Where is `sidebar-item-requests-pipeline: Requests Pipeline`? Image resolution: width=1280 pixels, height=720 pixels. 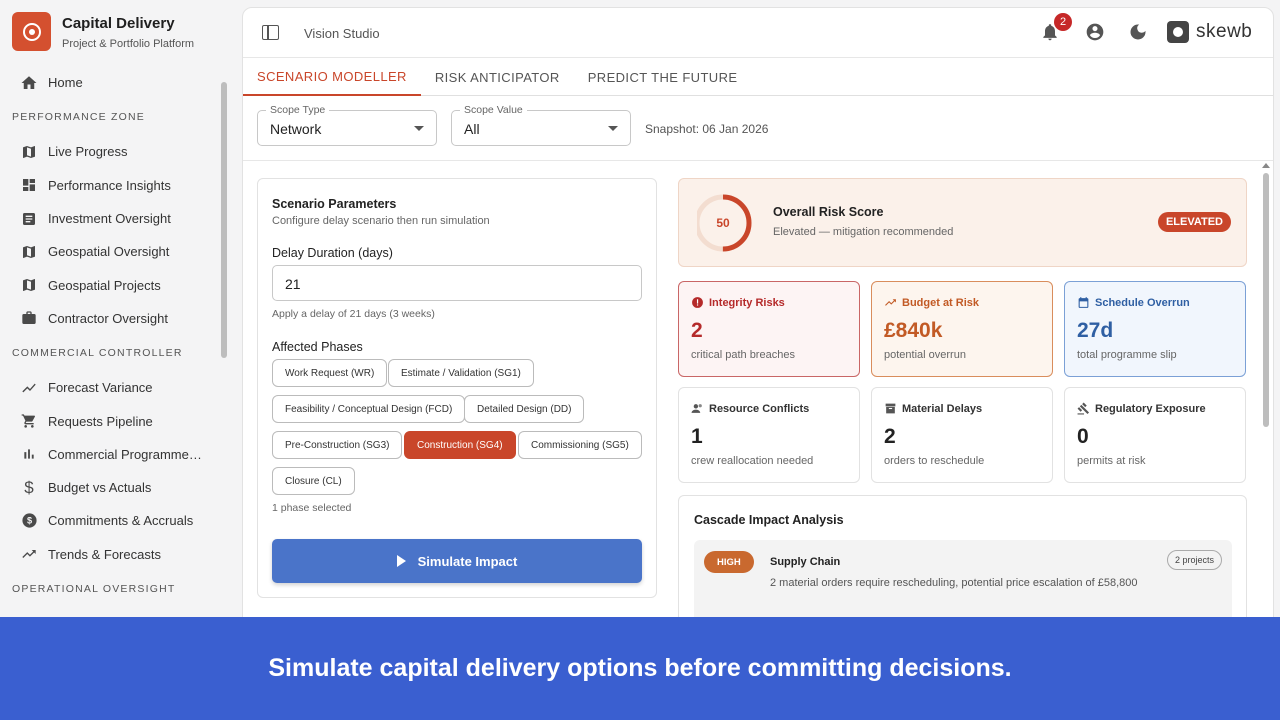
sidebar-item-requests-pipeline: Requests Pipeline is located at coordinates (109, 420).